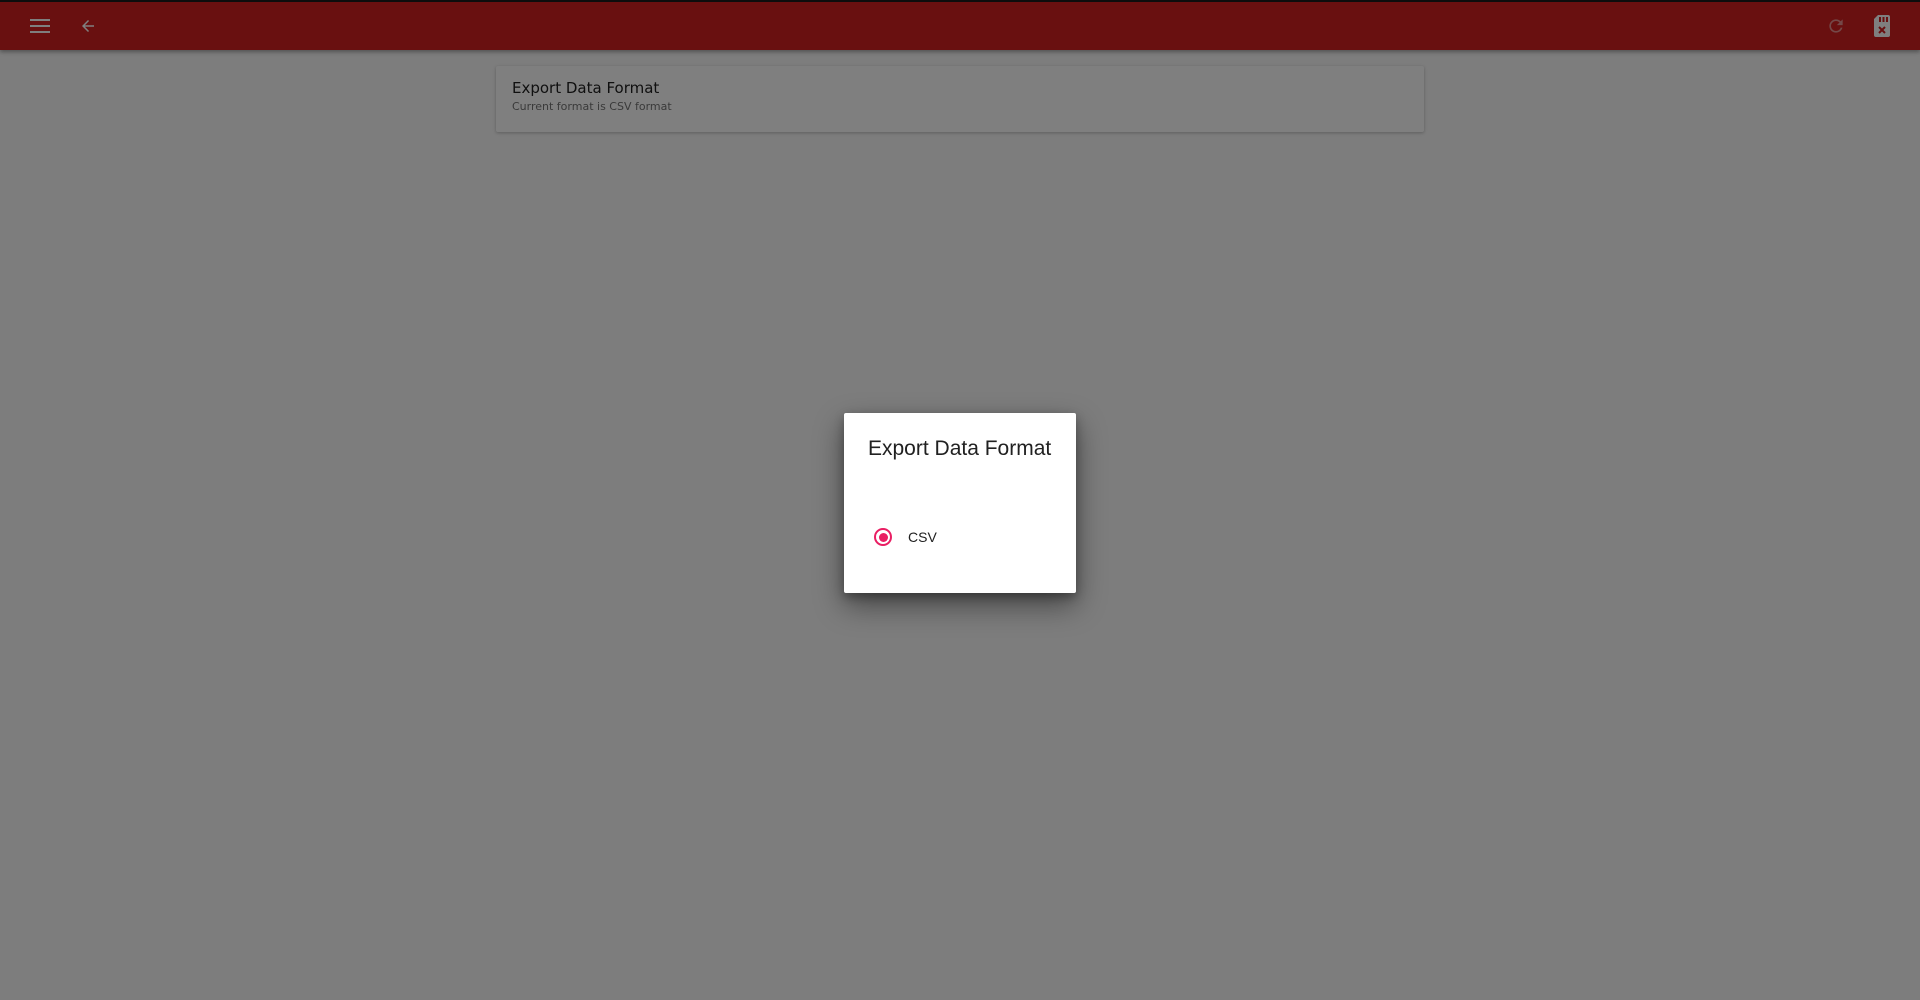 The height and width of the screenshot is (1000, 1920). What do you see at coordinates (922, 537) in the screenshot?
I see `option-label: CSV` at bounding box center [922, 537].